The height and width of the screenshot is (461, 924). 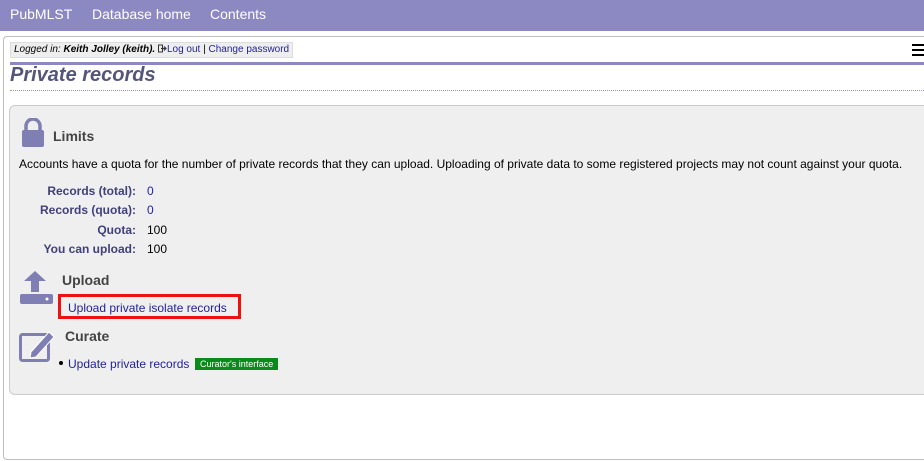 I want to click on login-user: Keith Jolley (keith)., so click(x=109, y=49).